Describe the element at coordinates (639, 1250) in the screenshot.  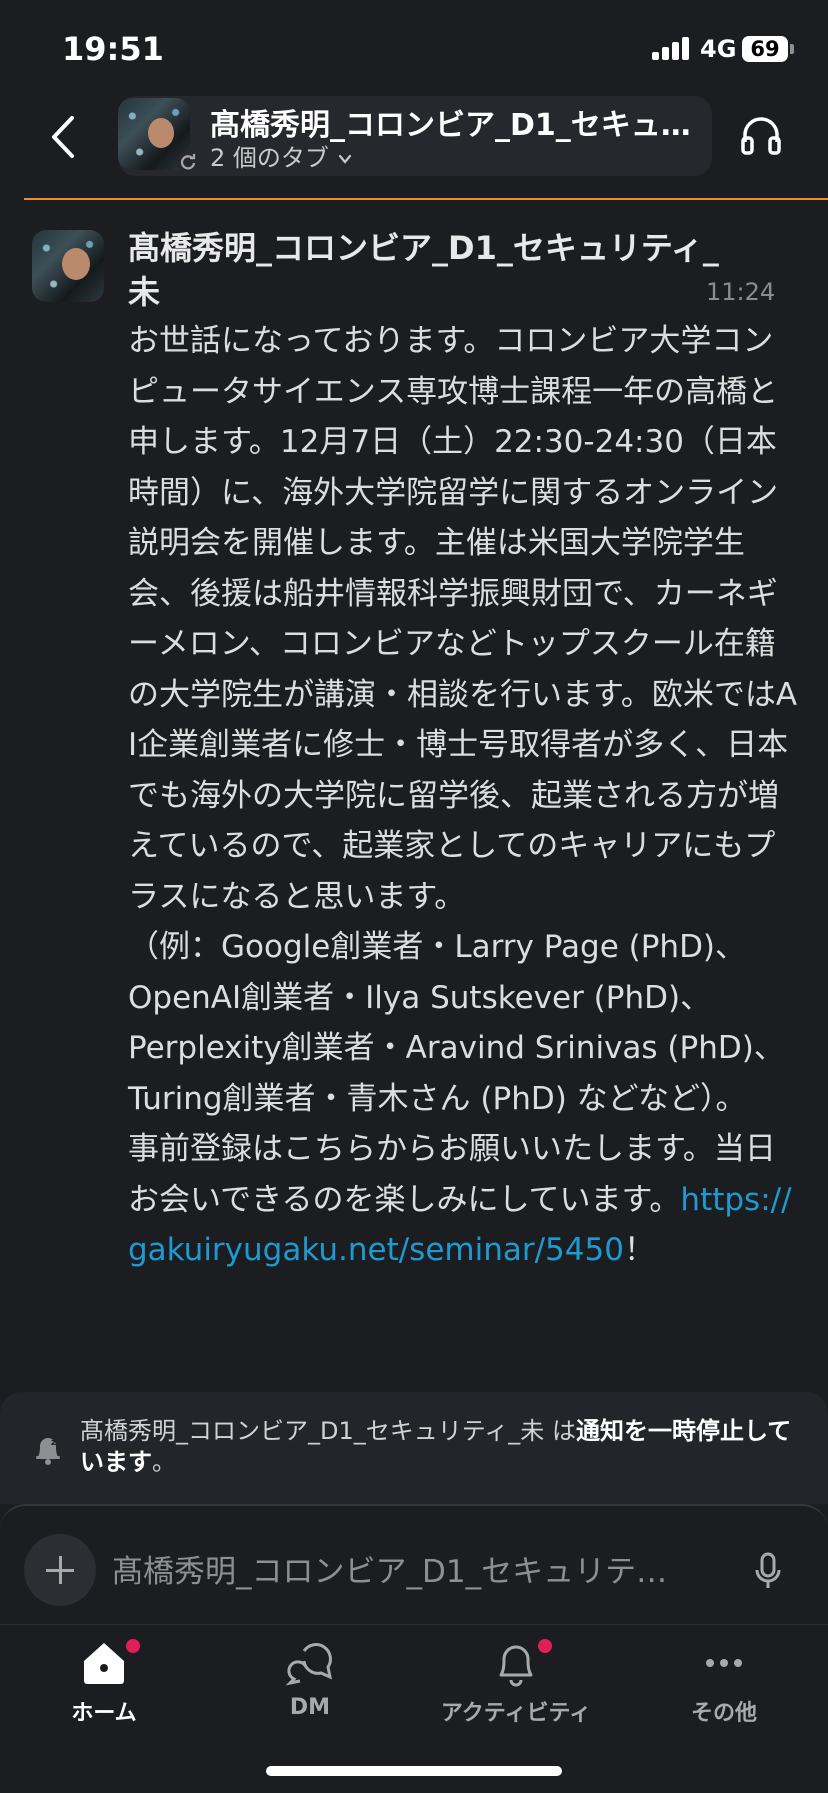
I see `link-suffix: ！` at that location.